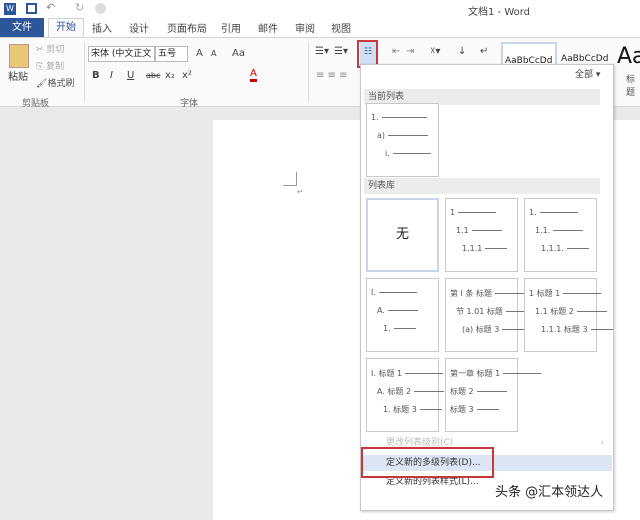  I want to click on superscript-button: x², so click(187, 75).